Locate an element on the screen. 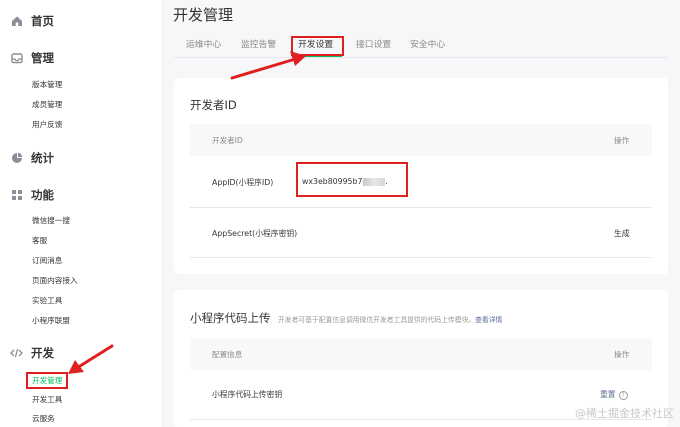 The image size is (680, 427). pie-chart-icon is located at coordinates (16, 158).